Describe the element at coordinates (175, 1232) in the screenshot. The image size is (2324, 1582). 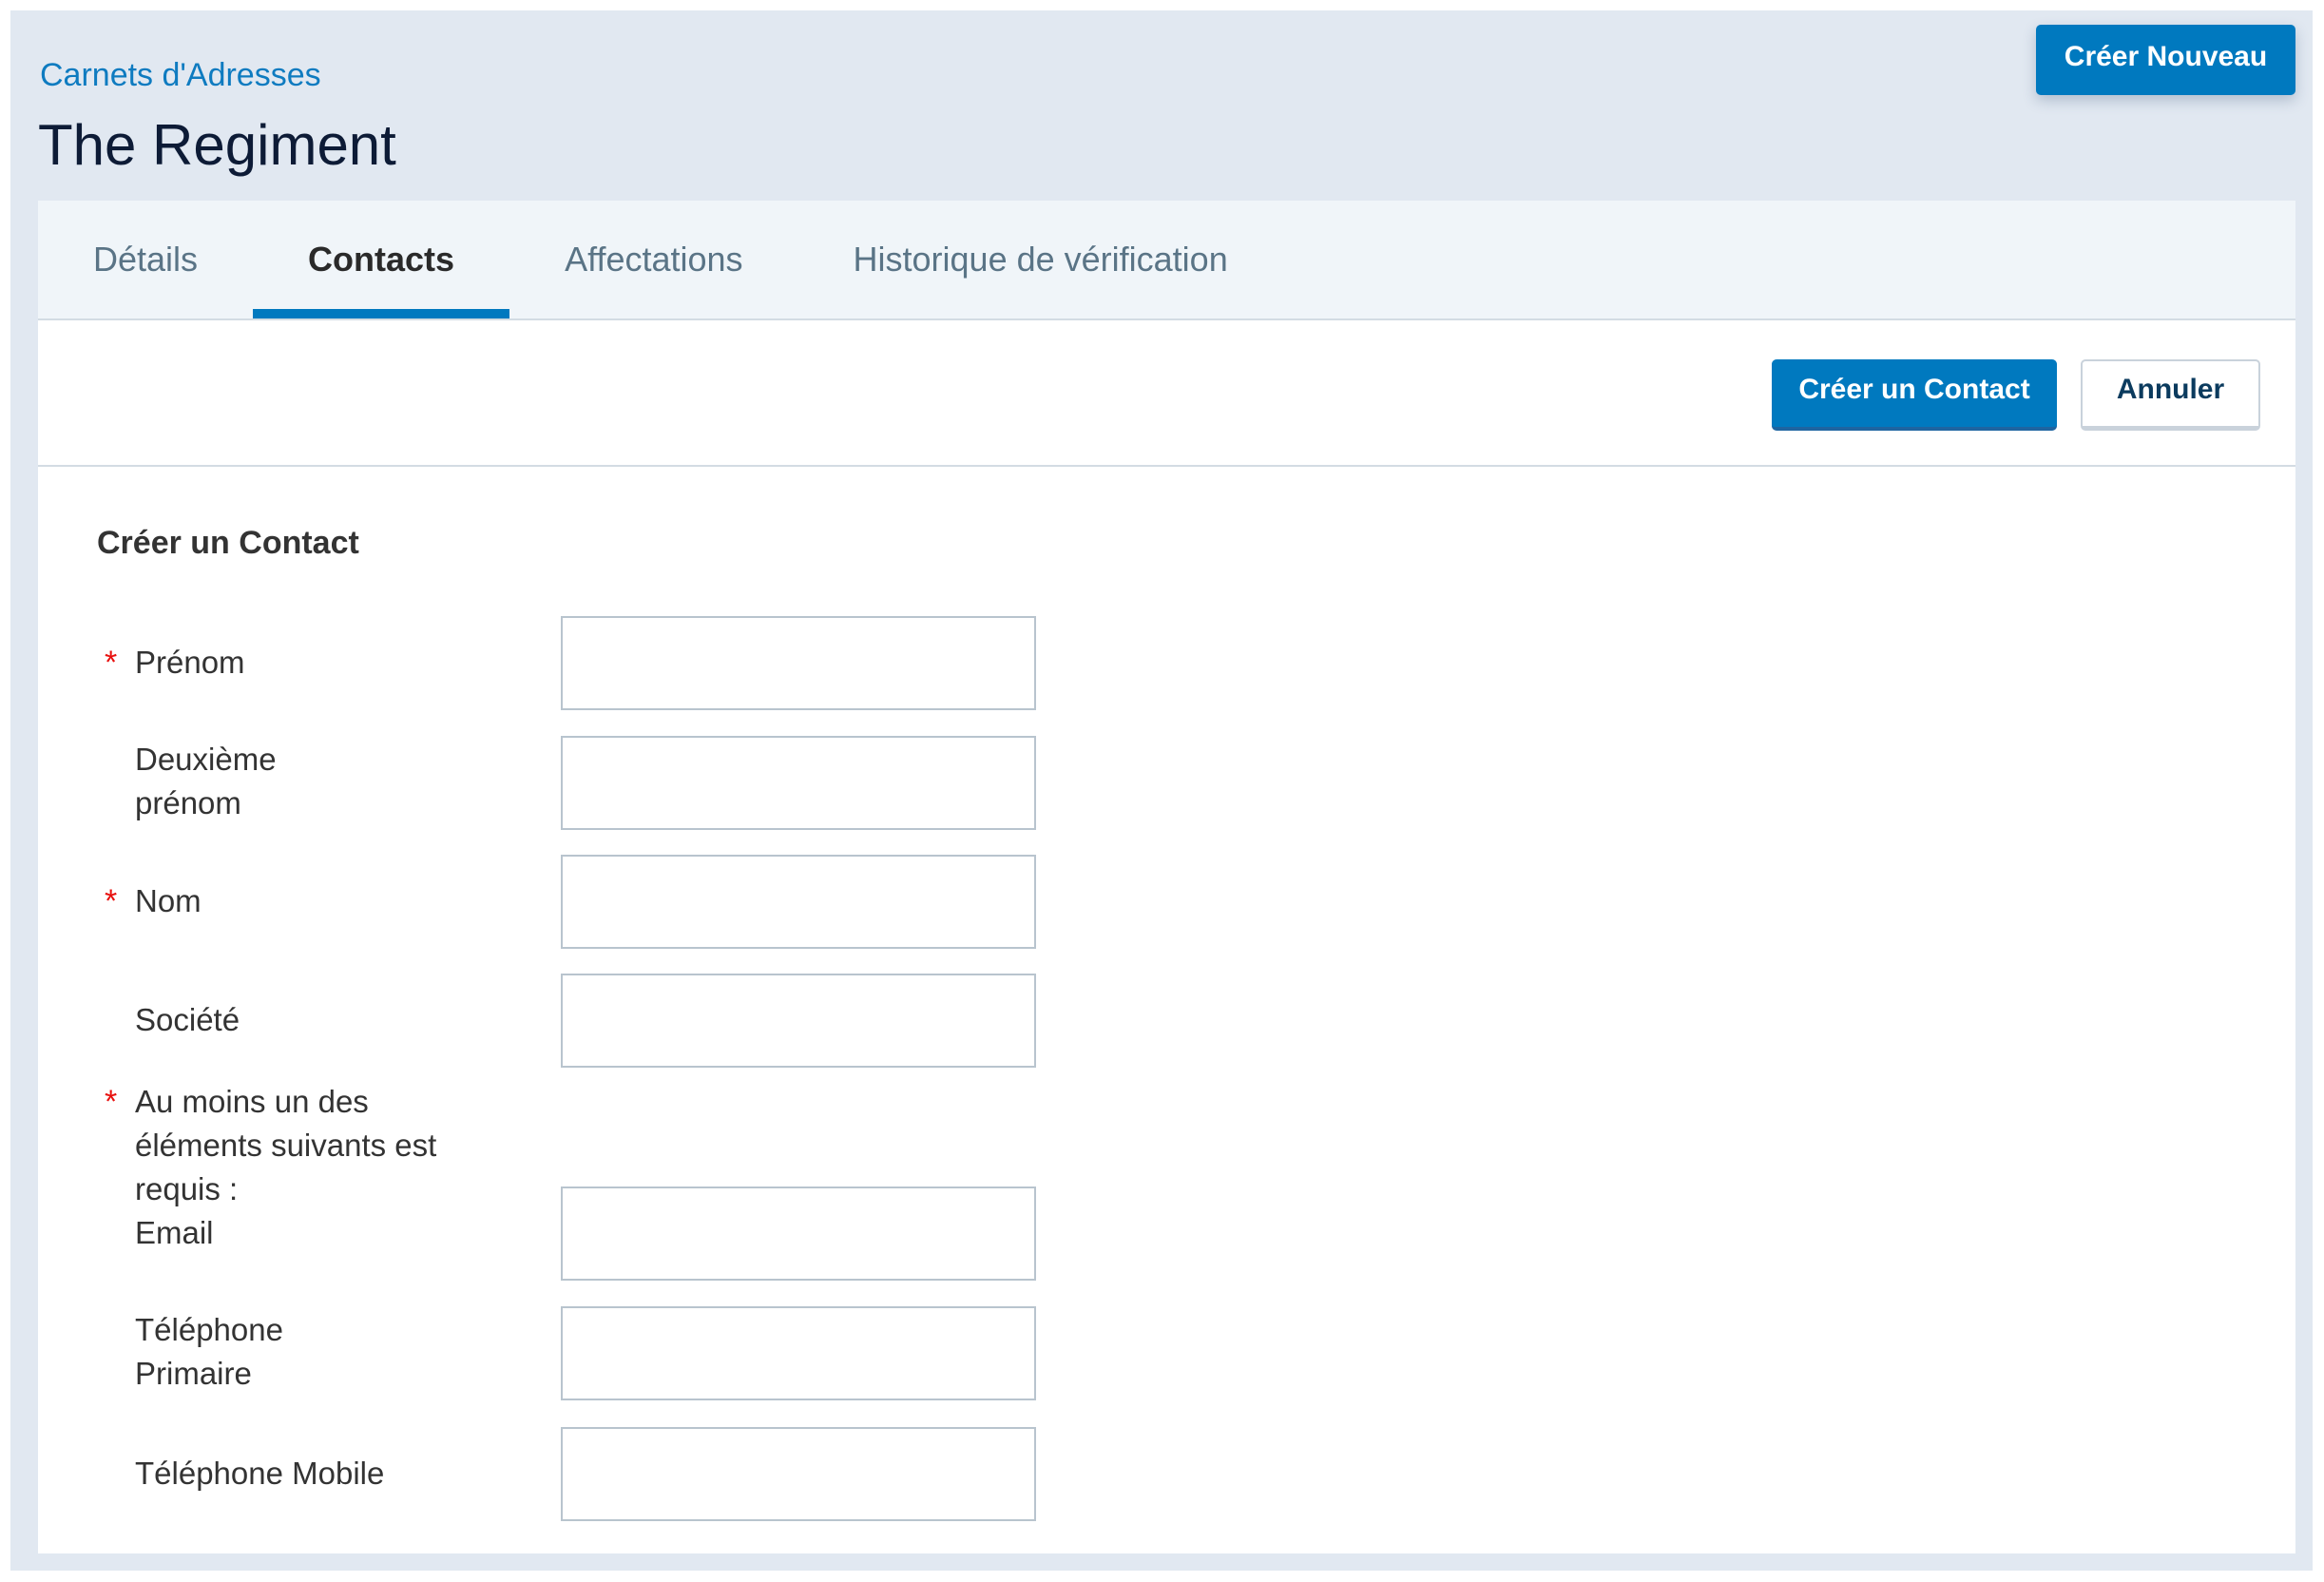
I see `email-label: Email` at that location.